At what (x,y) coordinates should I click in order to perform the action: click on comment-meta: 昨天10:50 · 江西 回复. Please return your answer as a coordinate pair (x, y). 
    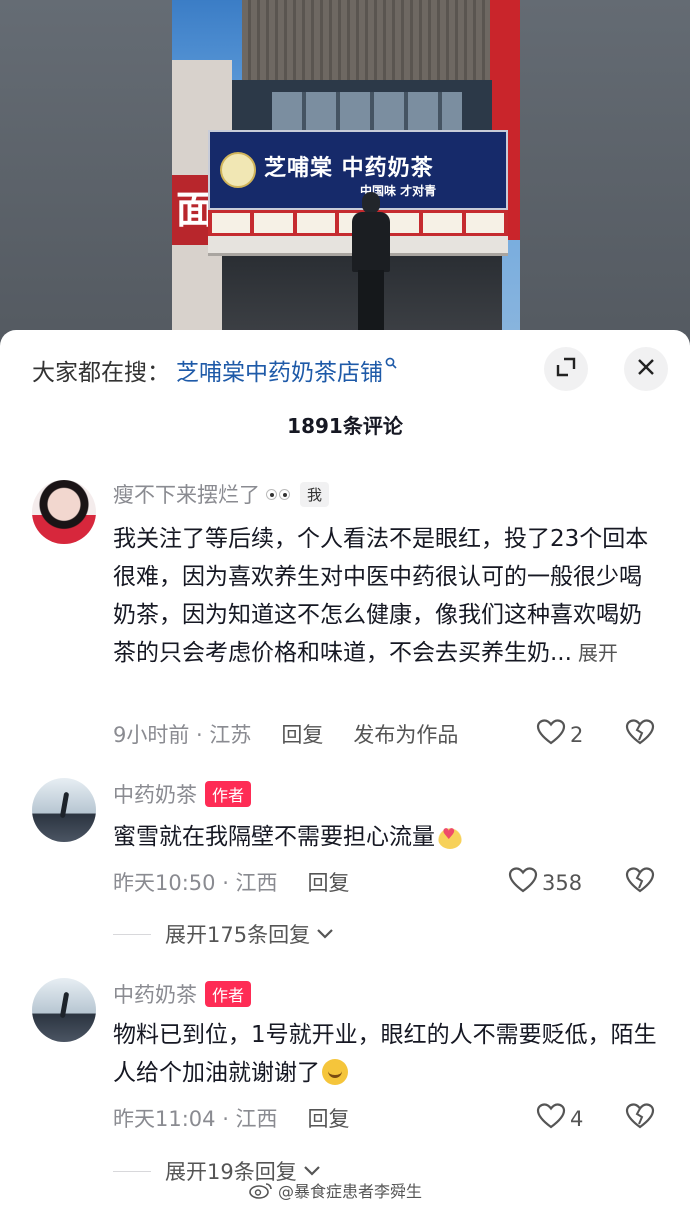
    Looking at the image, I should click on (393, 882).